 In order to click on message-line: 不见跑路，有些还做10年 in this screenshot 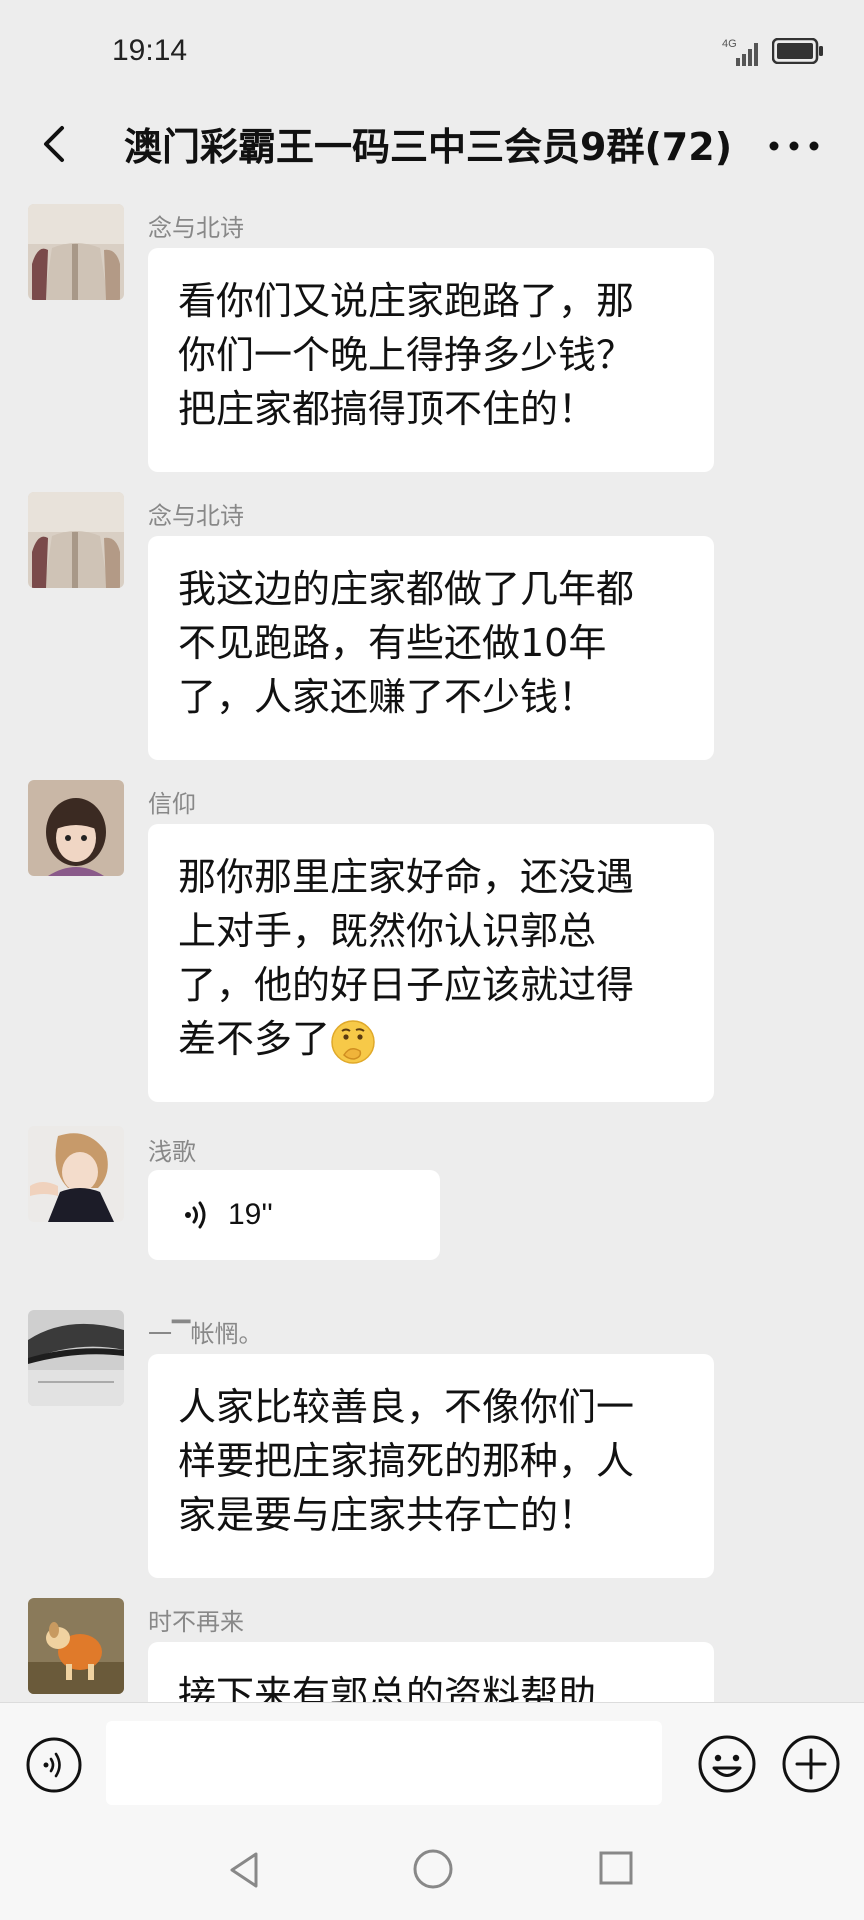, I will do `click(392, 643)`.